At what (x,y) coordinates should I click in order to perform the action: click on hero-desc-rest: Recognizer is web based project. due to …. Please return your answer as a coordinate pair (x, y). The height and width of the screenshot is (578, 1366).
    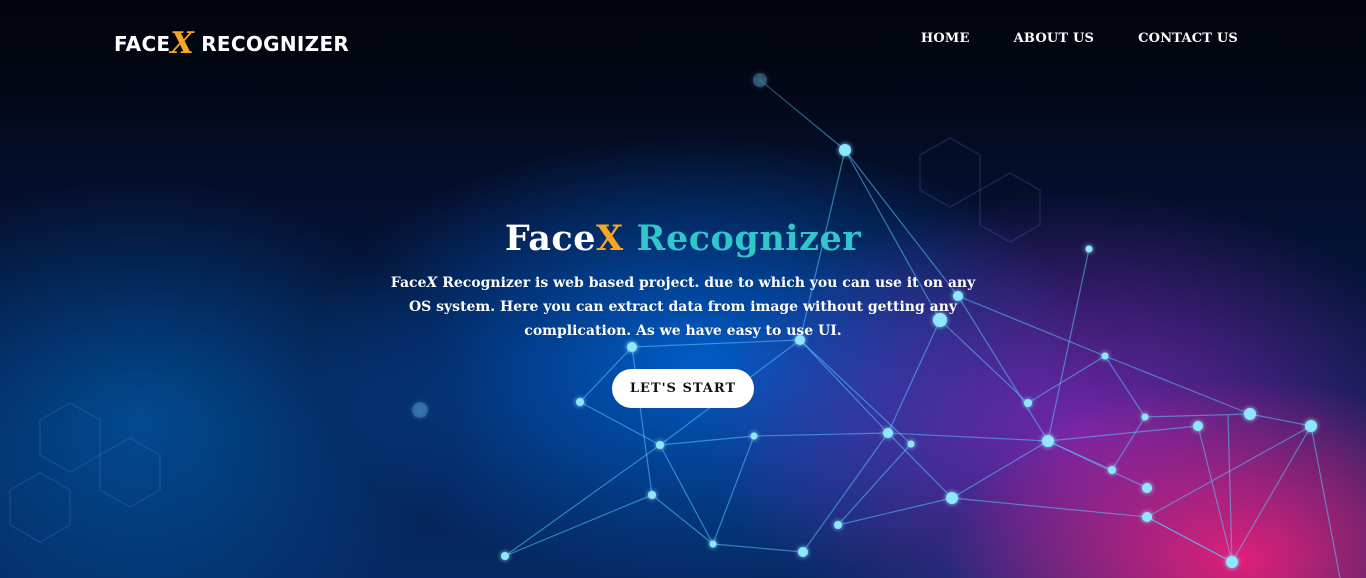
    Looking at the image, I should click on (692, 307).